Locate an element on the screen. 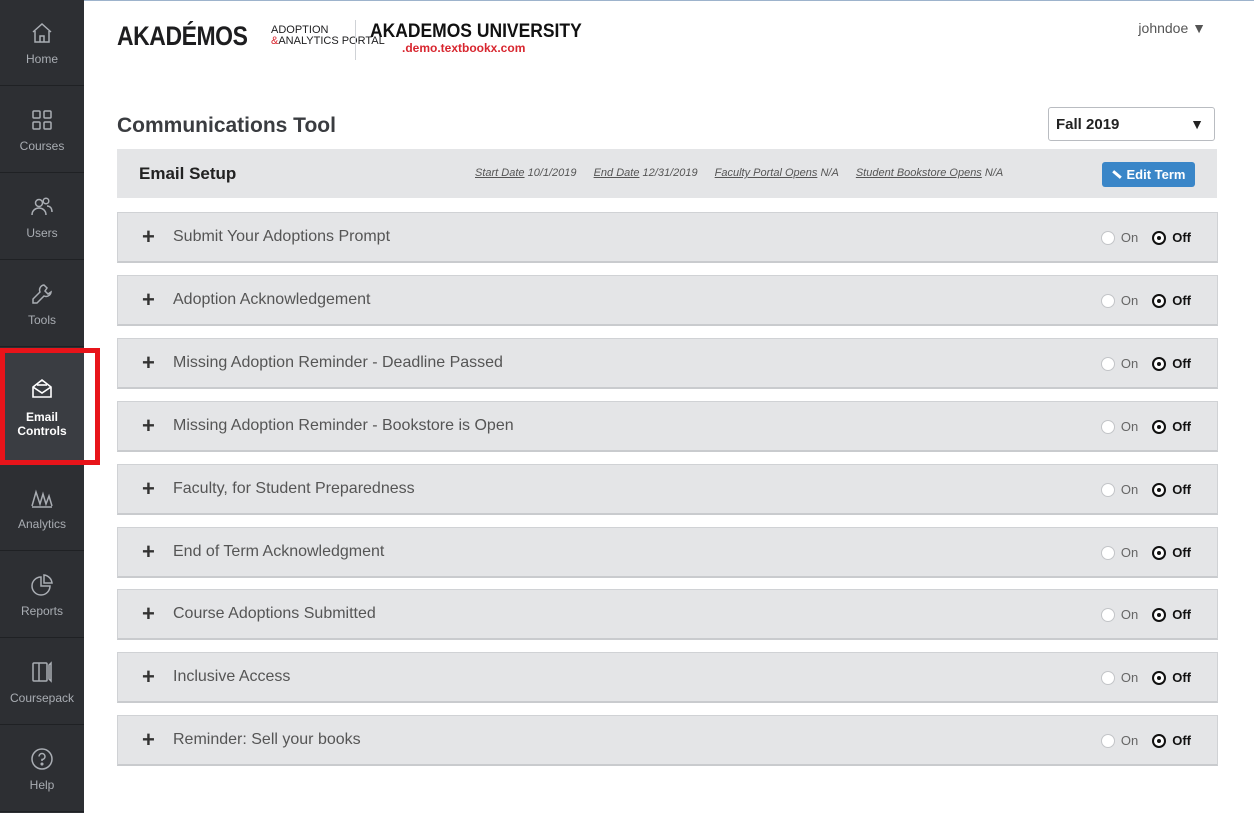  chevron-down-icon: ▼ is located at coordinates (1197, 124).